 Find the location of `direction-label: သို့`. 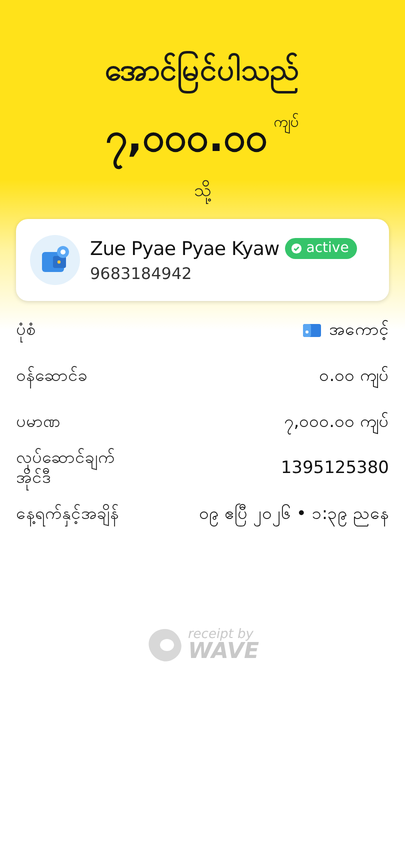

direction-label: သို့ is located at coordinates (202, 191).